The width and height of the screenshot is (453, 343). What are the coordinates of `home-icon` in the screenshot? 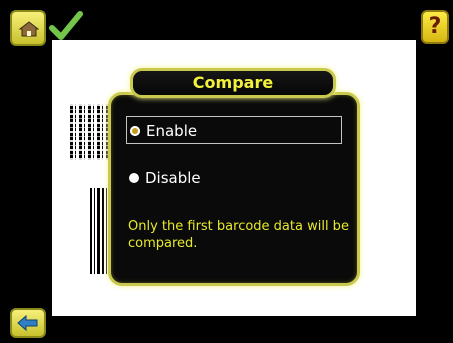 It's located at (29, 29).